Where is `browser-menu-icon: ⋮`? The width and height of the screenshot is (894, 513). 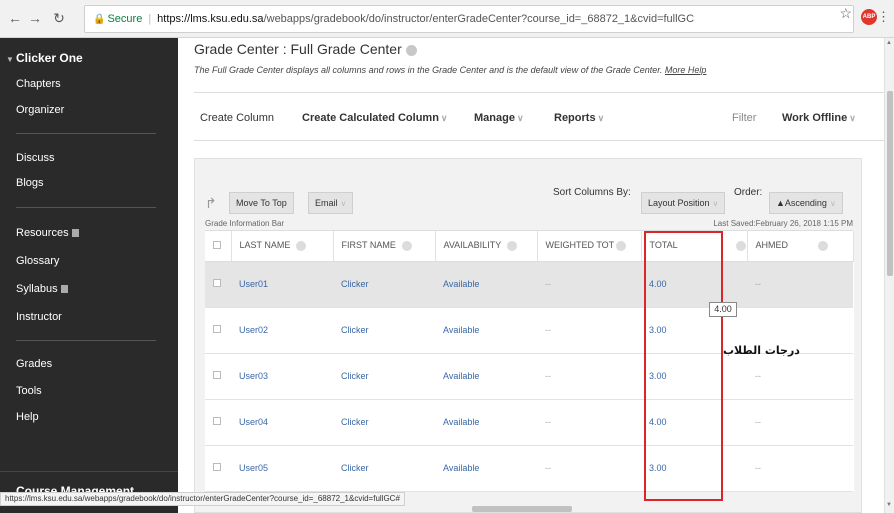
browser-menu-icon: ⋮ is located at coordinates (883, 17).